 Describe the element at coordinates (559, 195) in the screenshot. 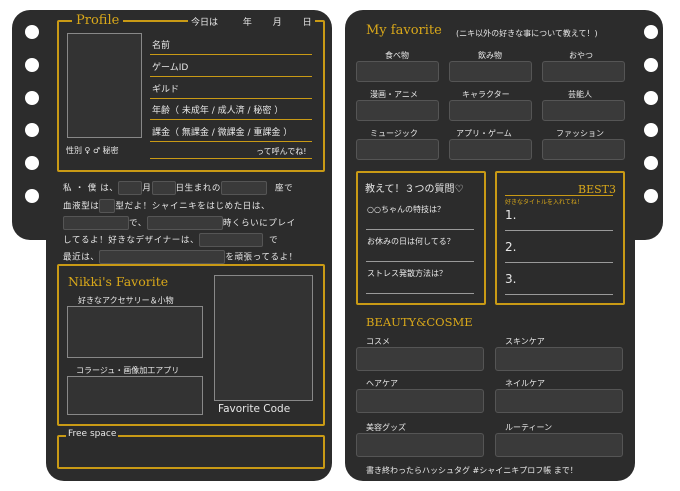

I see `best3-title-underline` at that location.